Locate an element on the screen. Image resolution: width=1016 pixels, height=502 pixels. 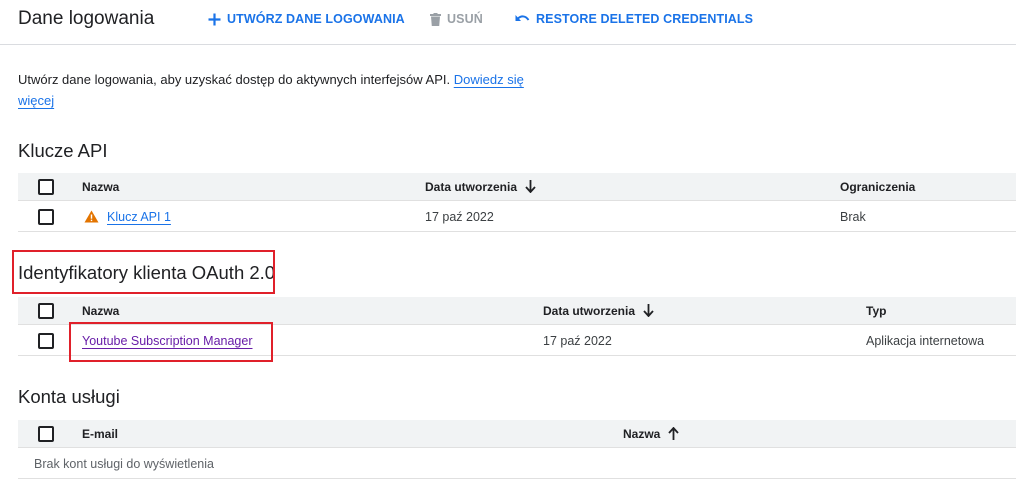
service-accounts-title: Konta usługi is located at coordinates (69, 396).